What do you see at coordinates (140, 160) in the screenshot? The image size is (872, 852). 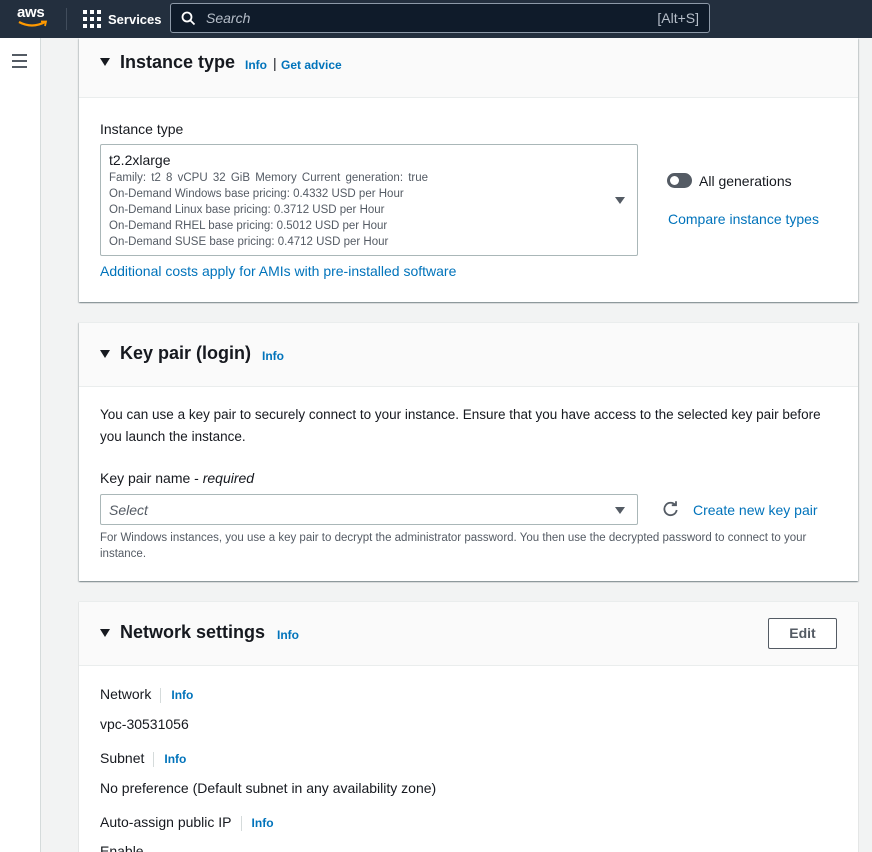 I see `instance-type-name: t2.2xlarge` at bounding box center [140, 160].